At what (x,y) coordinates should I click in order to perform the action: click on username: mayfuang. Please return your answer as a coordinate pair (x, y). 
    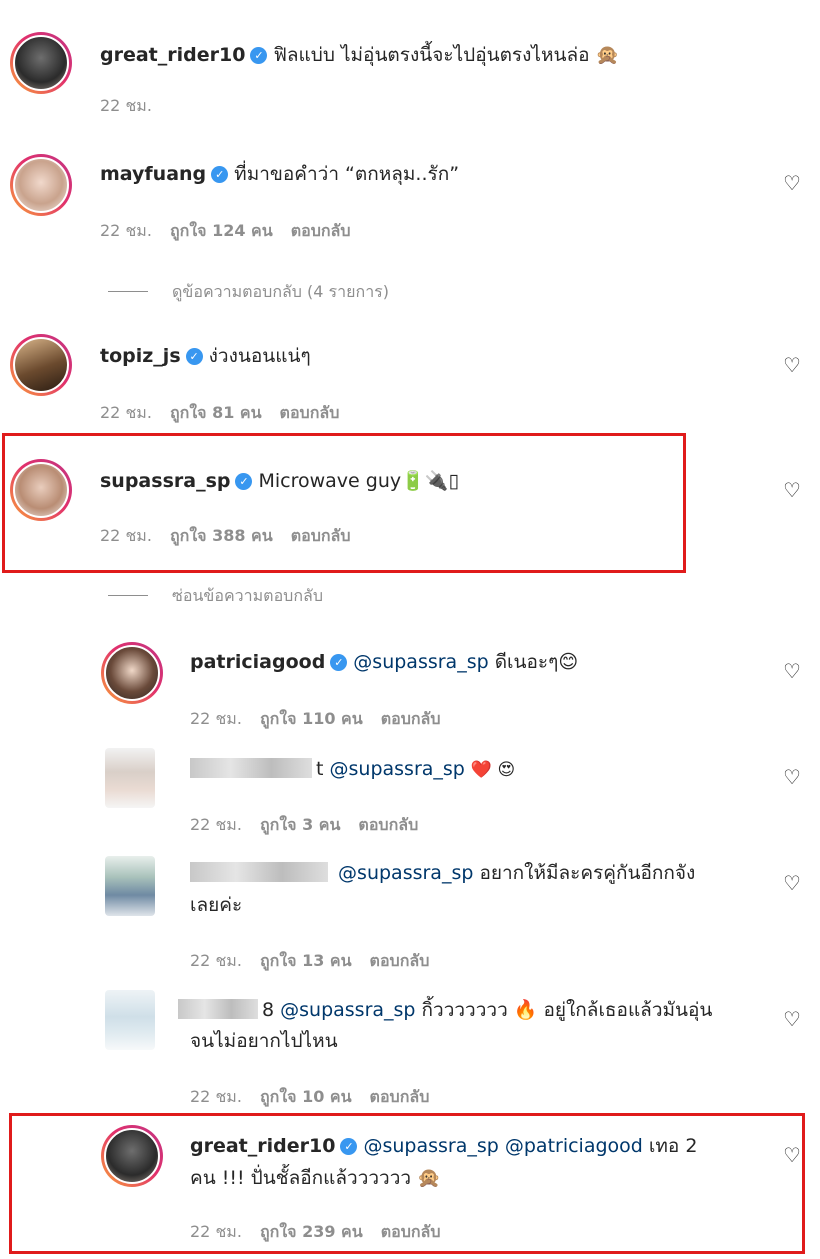
    Looking at the image, I should click on (153, 174).